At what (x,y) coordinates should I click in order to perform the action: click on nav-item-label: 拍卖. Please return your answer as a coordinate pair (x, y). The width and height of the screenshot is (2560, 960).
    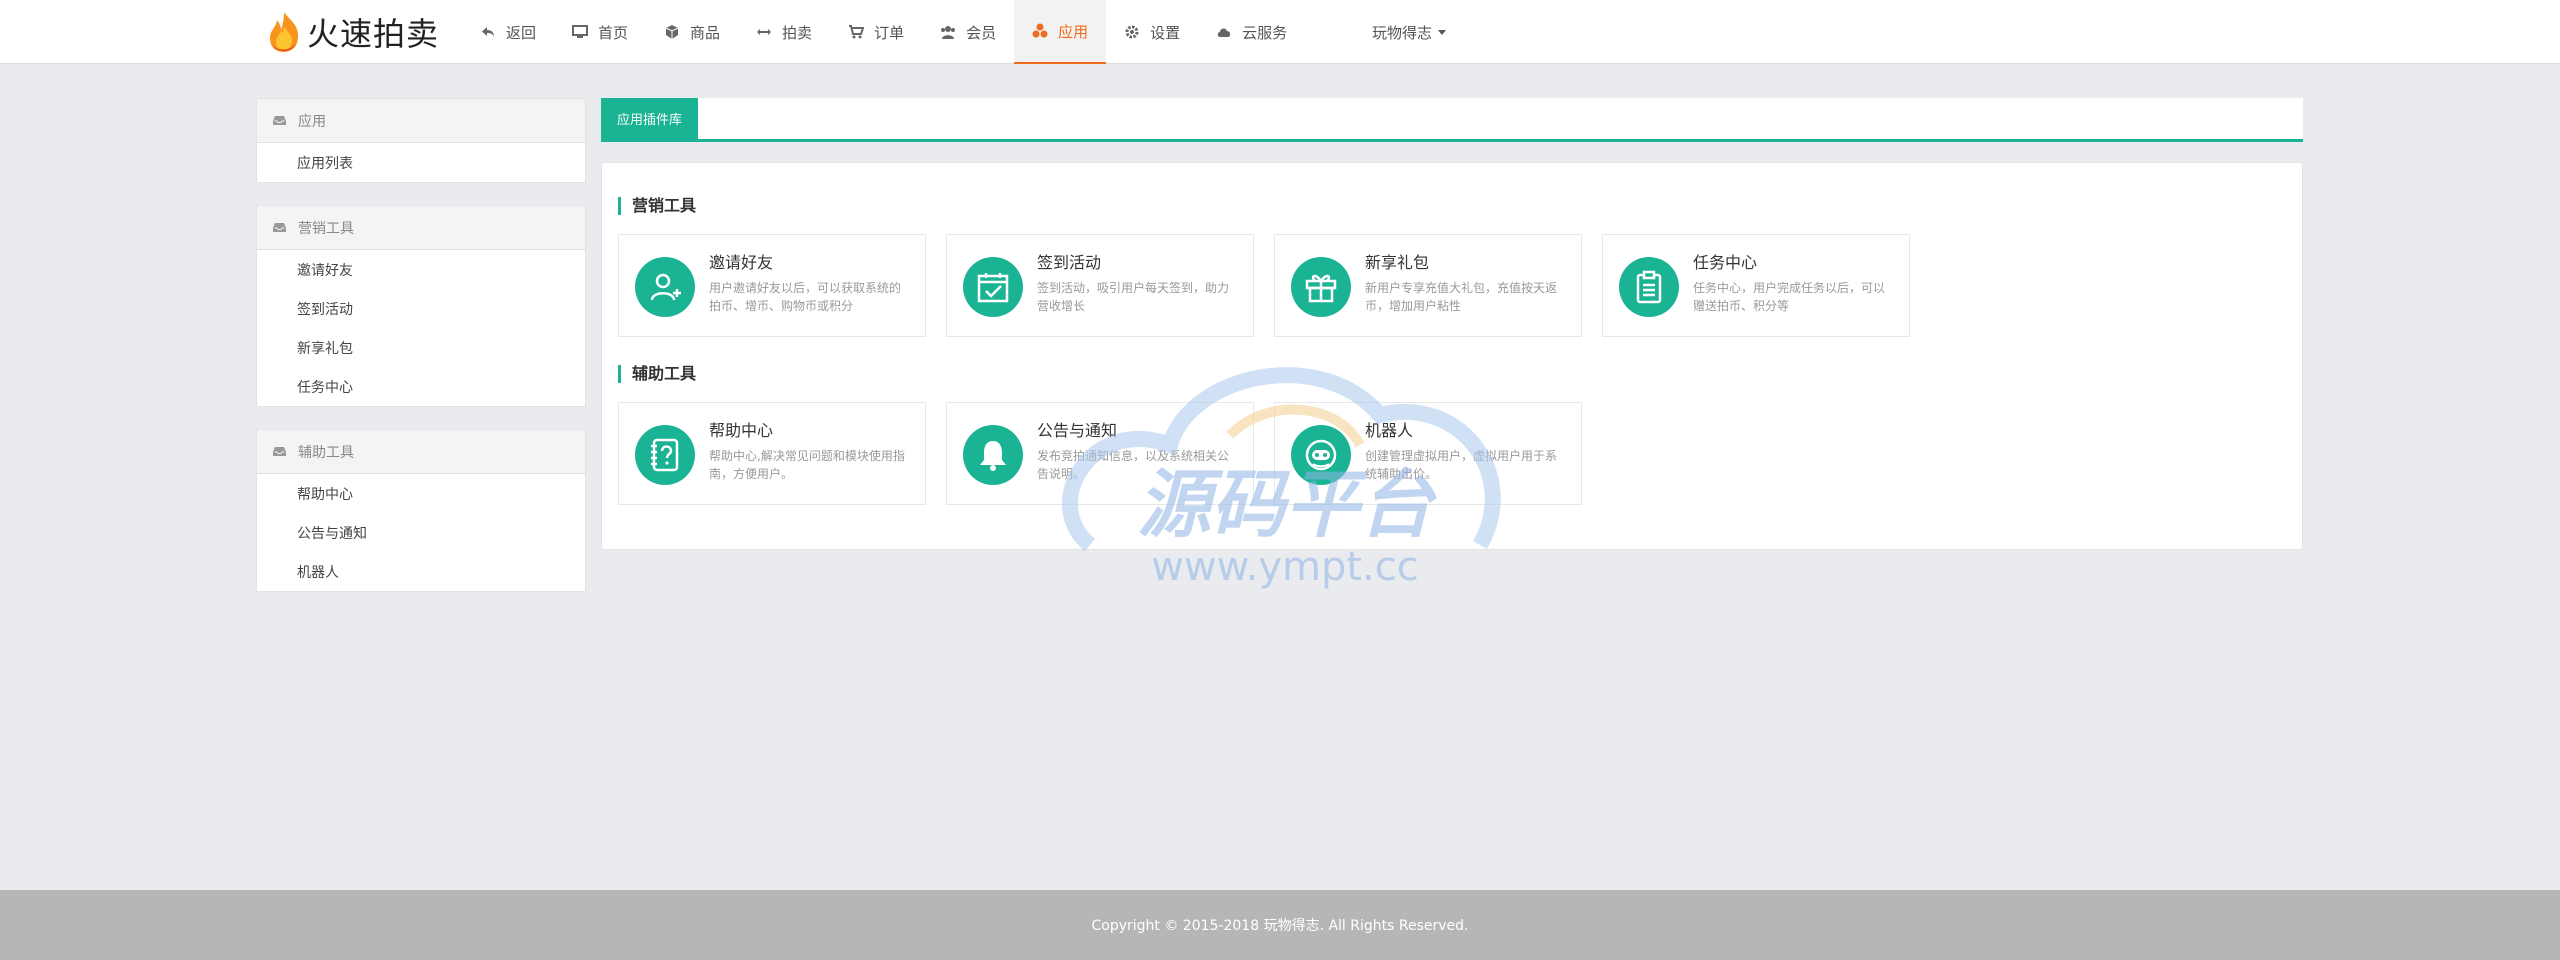
    Looking at the image, I should click on (797, 32).